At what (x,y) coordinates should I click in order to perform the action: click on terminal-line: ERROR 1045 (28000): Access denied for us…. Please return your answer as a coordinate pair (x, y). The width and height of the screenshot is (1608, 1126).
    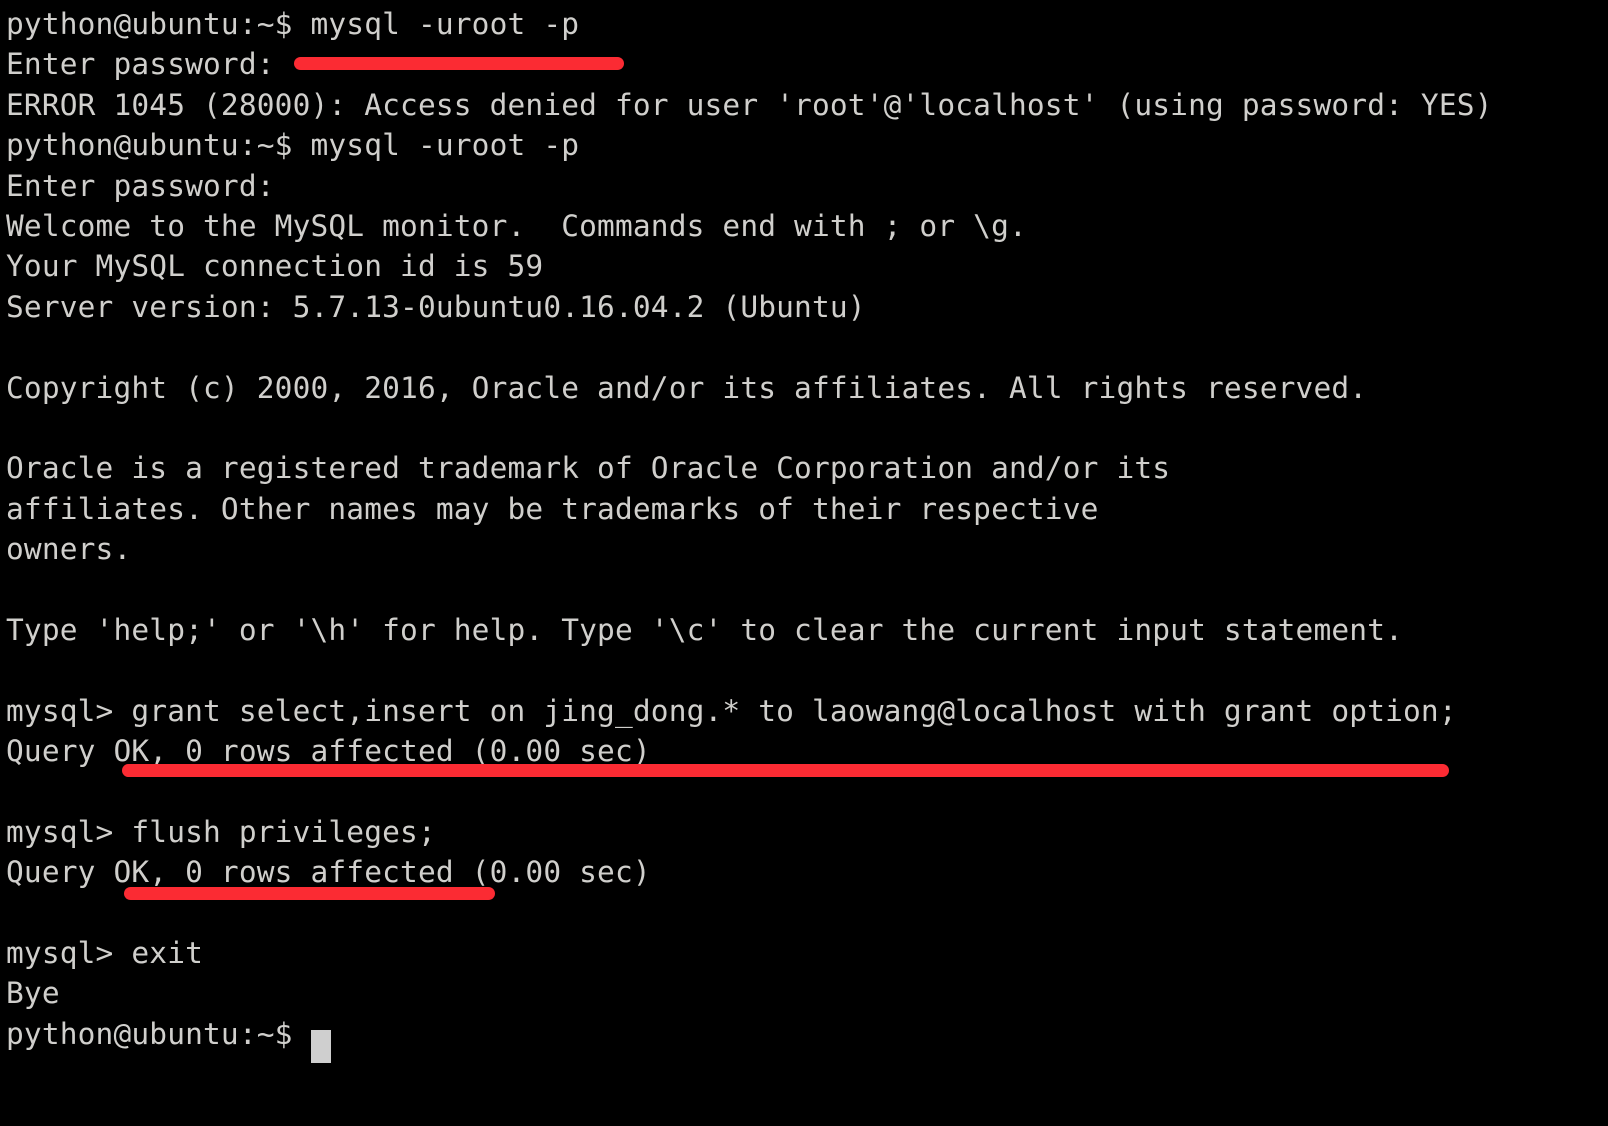
    Looking at the image, I should click on (749, 104).